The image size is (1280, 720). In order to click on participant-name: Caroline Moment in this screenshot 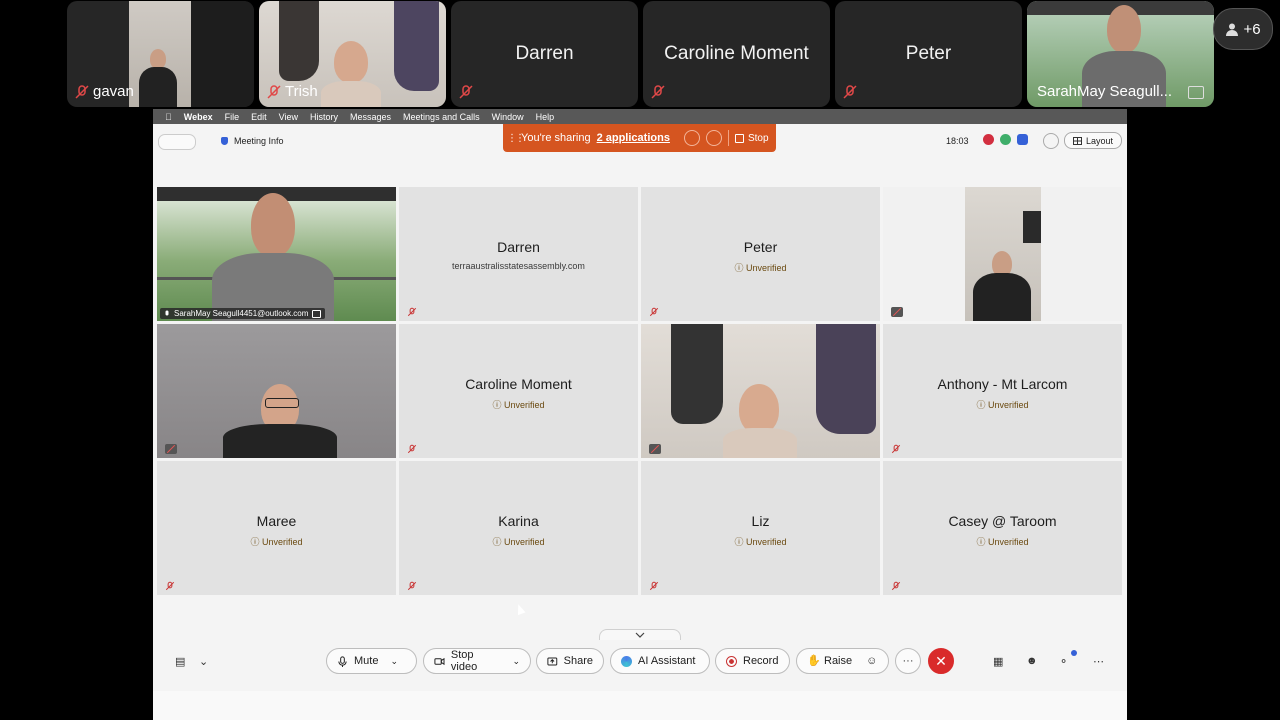, I will do `click(736, 53)`.